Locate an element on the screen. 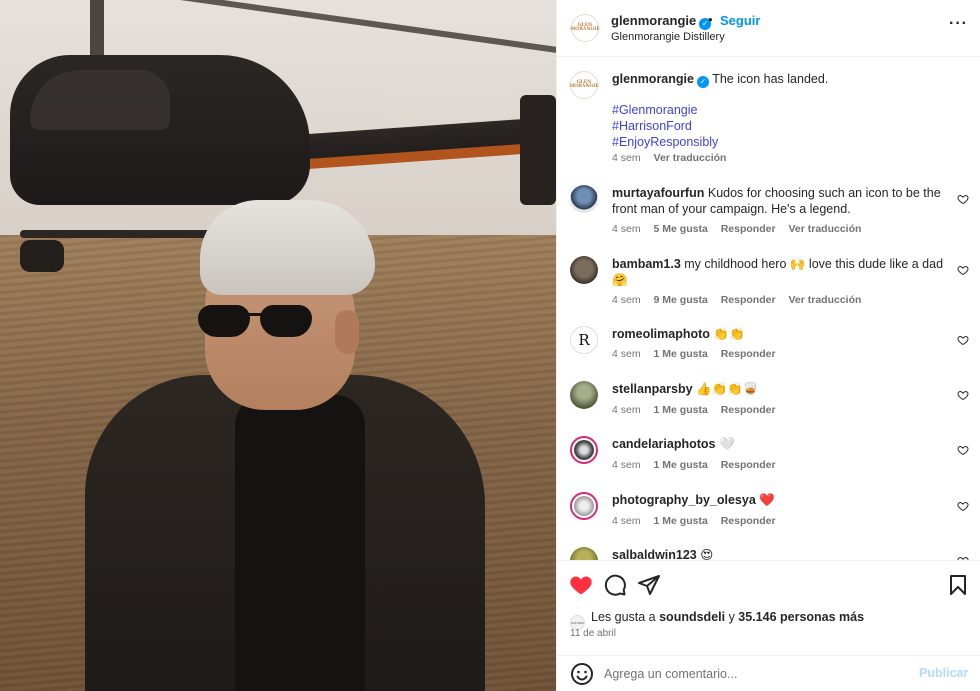 This screenshot has height=691, width=980. comment-input is located at coordinates (754, 674).